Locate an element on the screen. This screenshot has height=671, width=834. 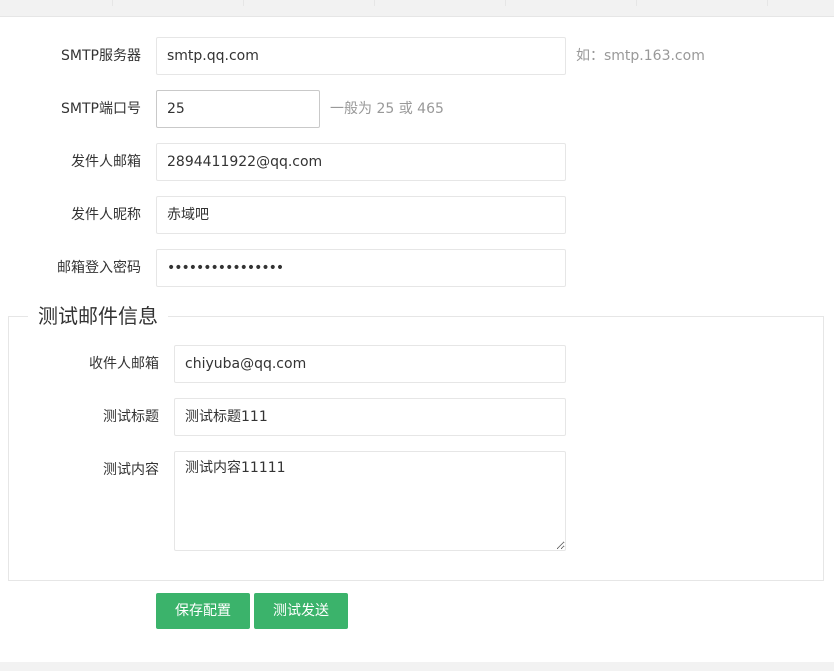
smtp-port-hint: 一般为 25 或 465 is located at coordinates (387, 109).